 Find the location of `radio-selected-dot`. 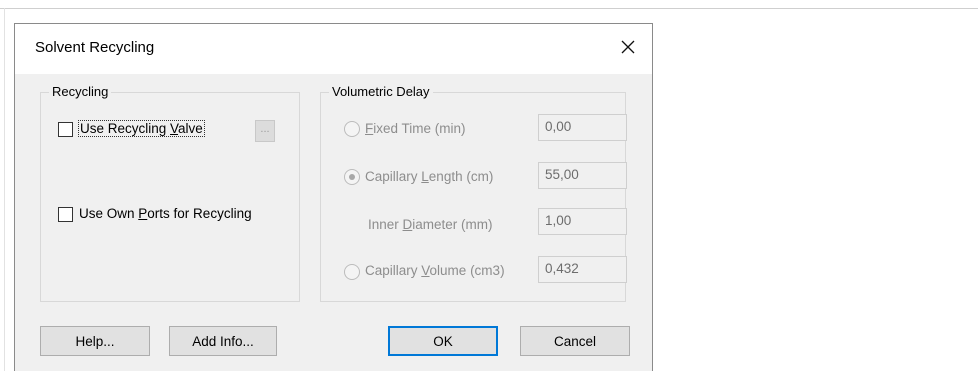

radio-selected-dot is located at coordinates (352, 177).